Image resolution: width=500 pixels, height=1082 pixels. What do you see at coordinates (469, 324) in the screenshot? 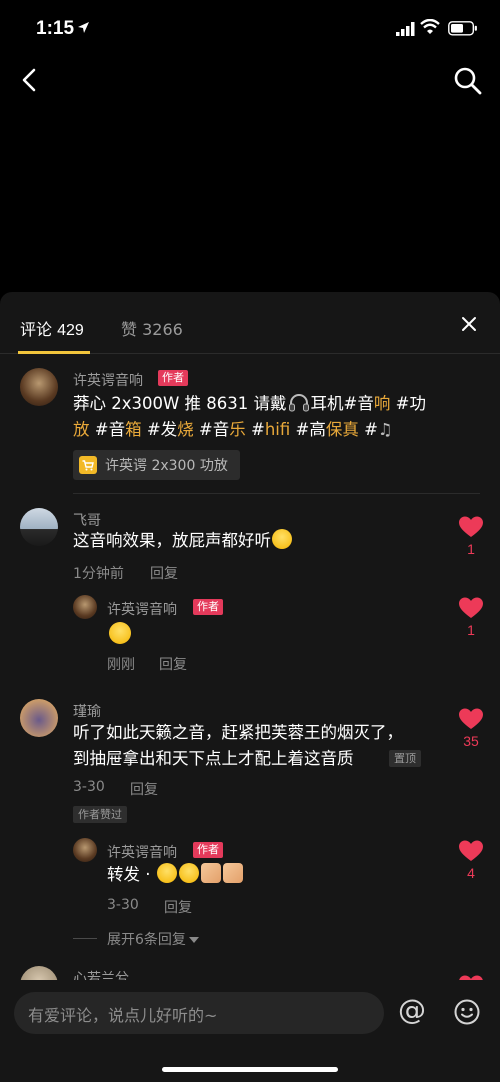
I see `close-icon` at bounding box center [469, 324].